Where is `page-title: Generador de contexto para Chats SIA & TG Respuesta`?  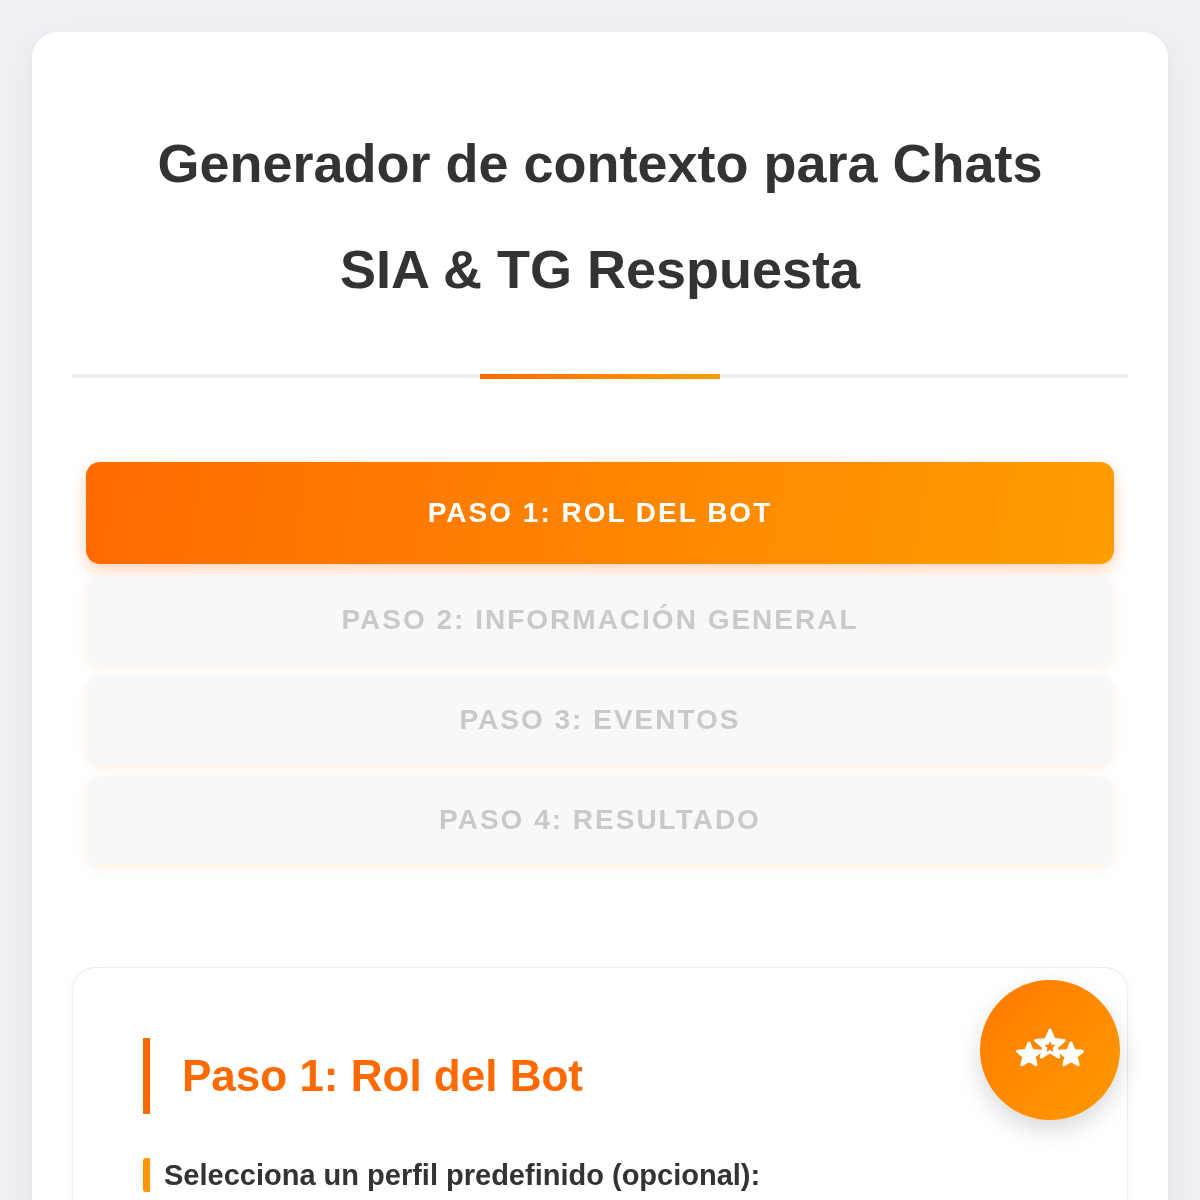
page-title: Generador de contexto para Chats SIA & TG Respuesta is located at coordinates (600, 216).